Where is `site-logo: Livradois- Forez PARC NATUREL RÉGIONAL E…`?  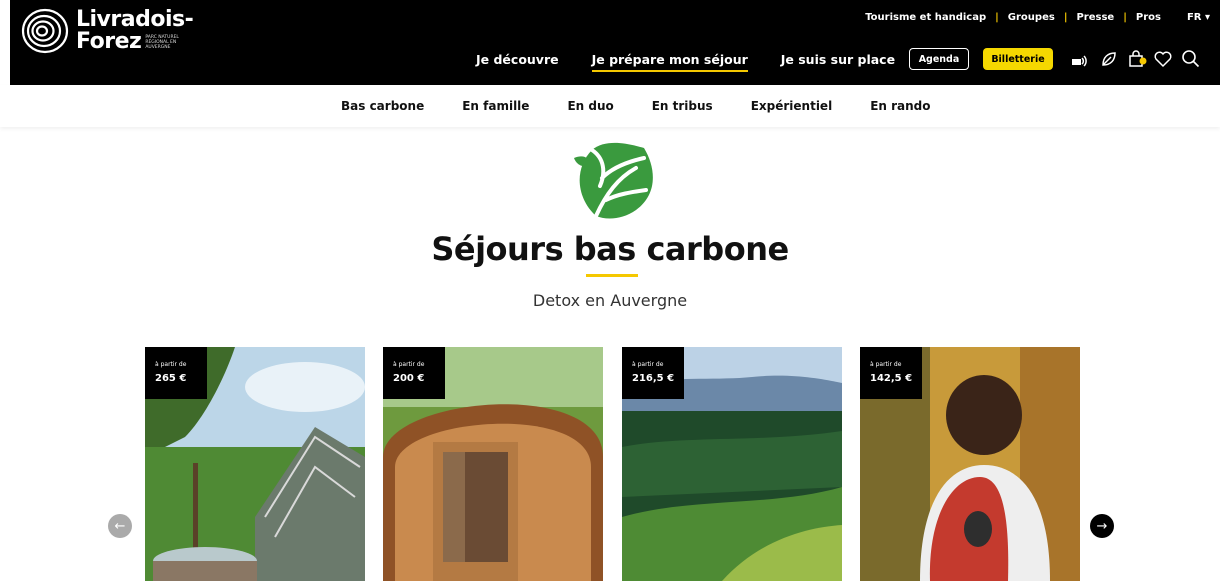
site-logo: Livradois- Forez PARC NATUREL RÉGIONAL E… is located at coordinates (107, 31).